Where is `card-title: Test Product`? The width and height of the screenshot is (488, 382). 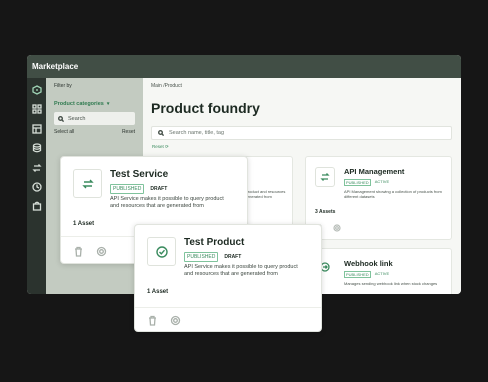 card-title: Test Product is located at coordinates (214, 242).